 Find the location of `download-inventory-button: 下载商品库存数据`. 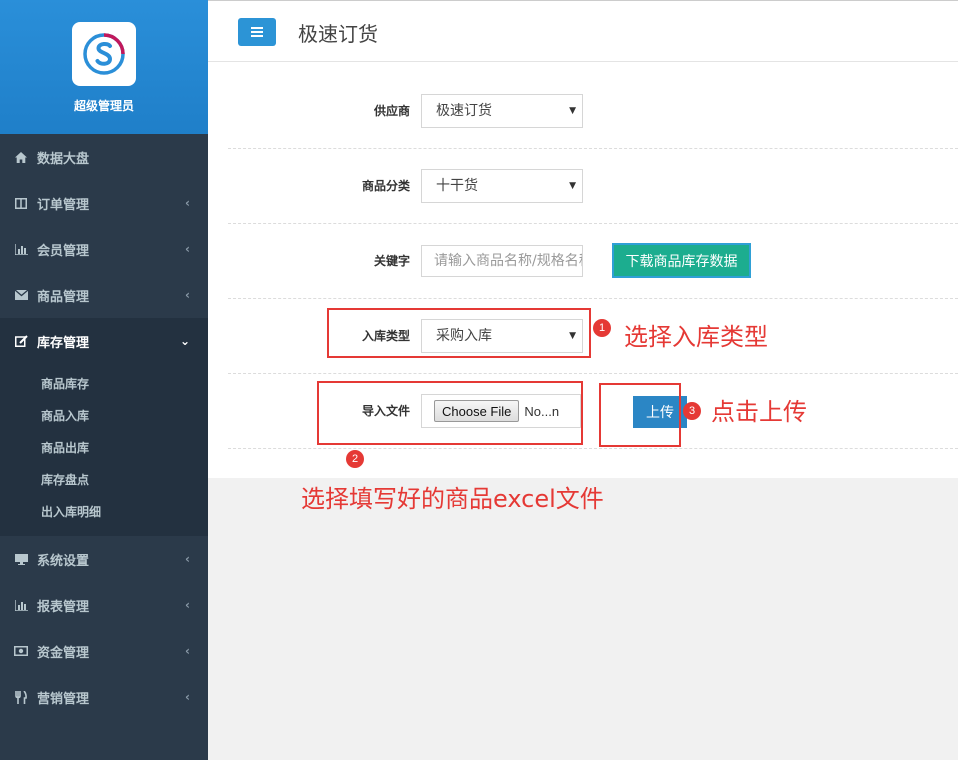

download-inventory-button: 下载商品库存数据 is located at coordinates (681, 260).